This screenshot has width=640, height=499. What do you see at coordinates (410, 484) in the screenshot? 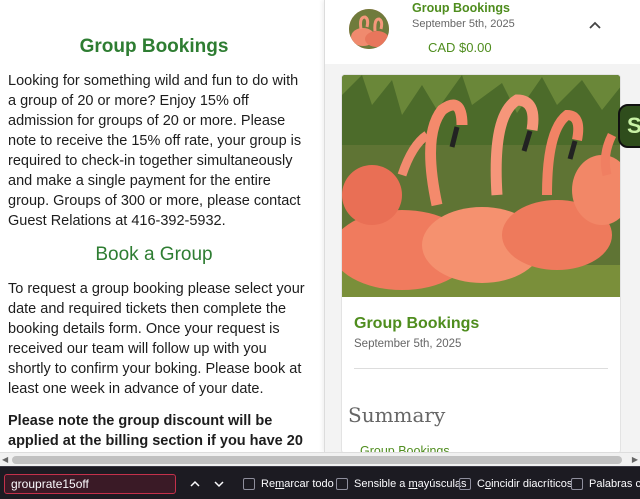
I see `match-case-label: Sensible a mayúsculas` at bounding box center [410, 484].